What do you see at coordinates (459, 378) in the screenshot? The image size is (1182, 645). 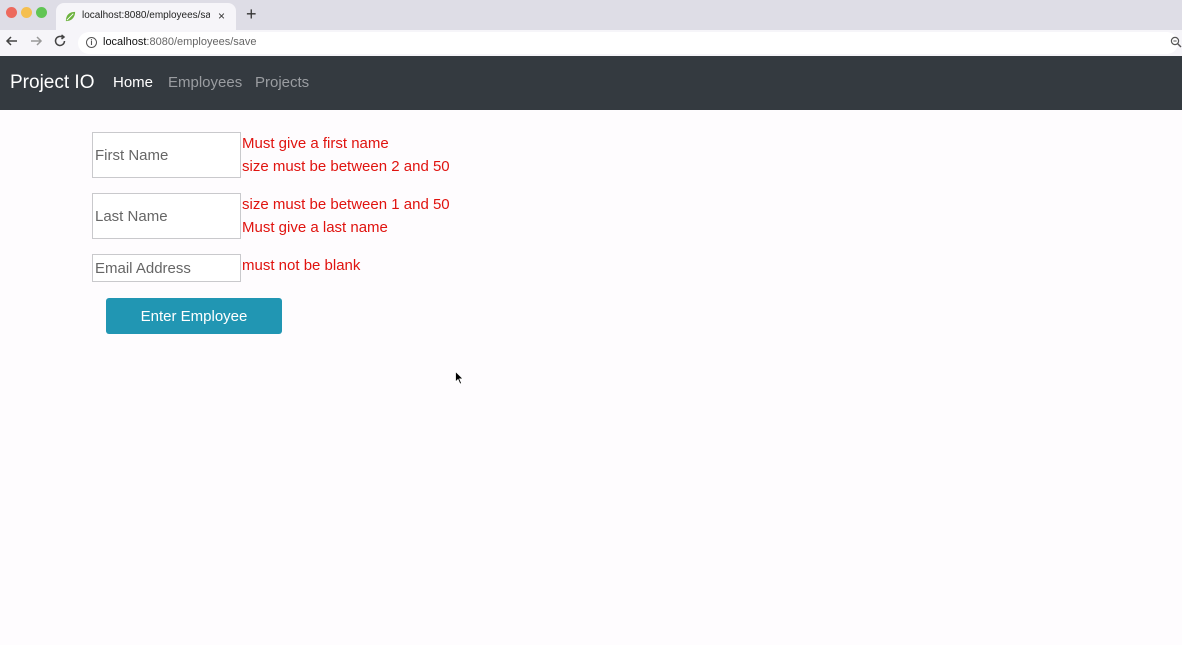 I see `mouse-cursor-icon` at bounding box center [459, 378].